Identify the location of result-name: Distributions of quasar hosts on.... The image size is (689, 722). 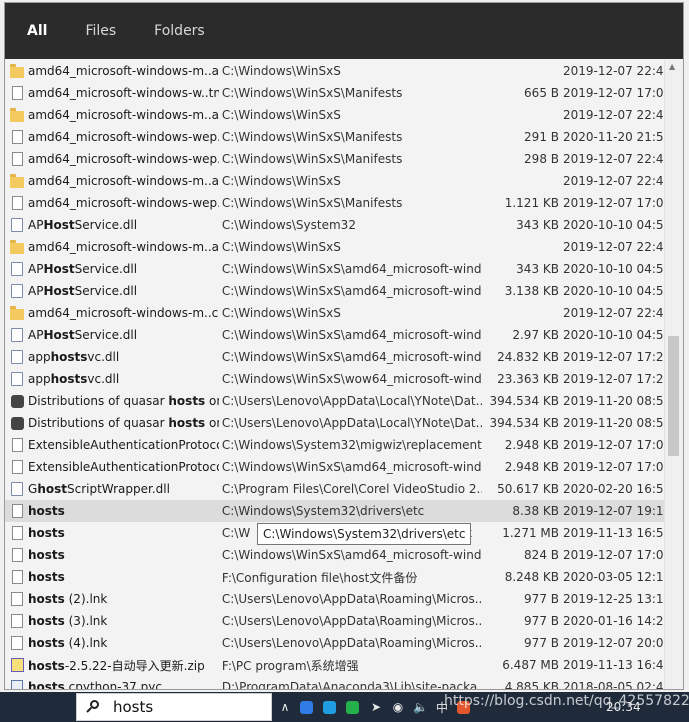
(123, 401).